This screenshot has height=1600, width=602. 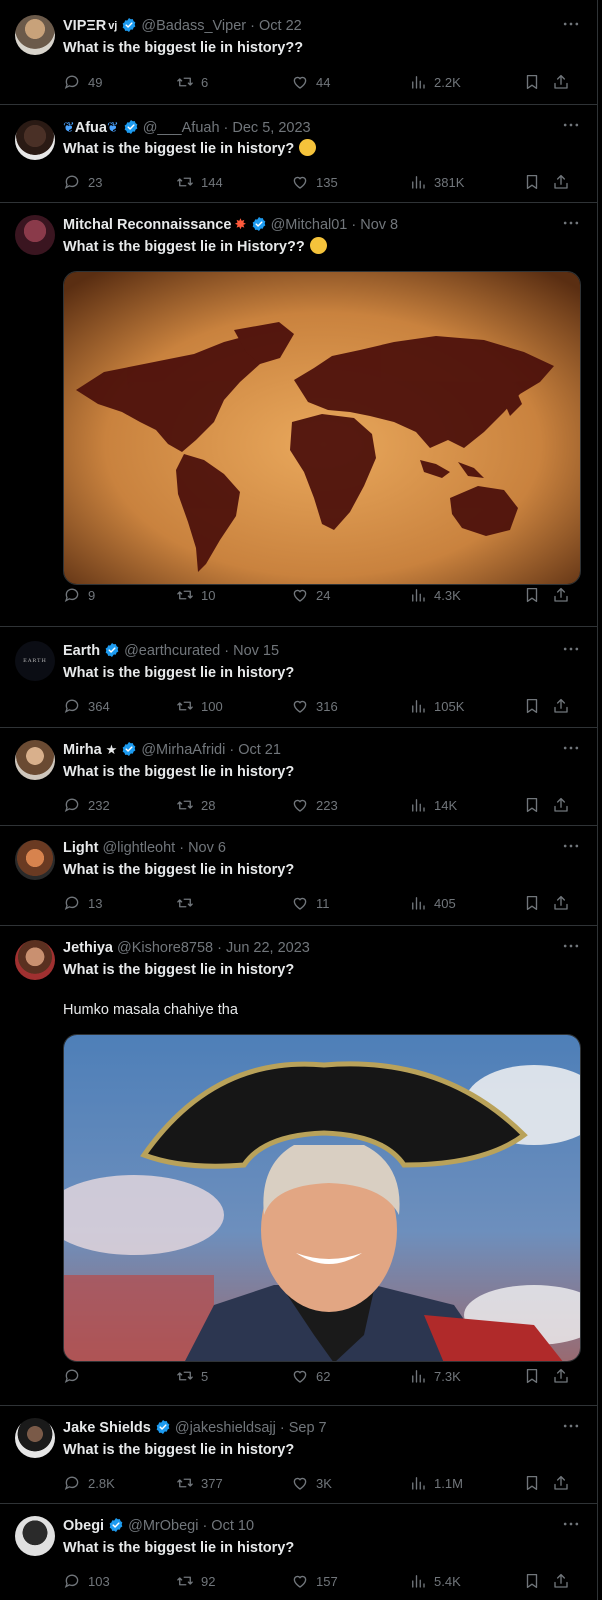 I want to click on reply-button: 364, so click(x=86, y=706).